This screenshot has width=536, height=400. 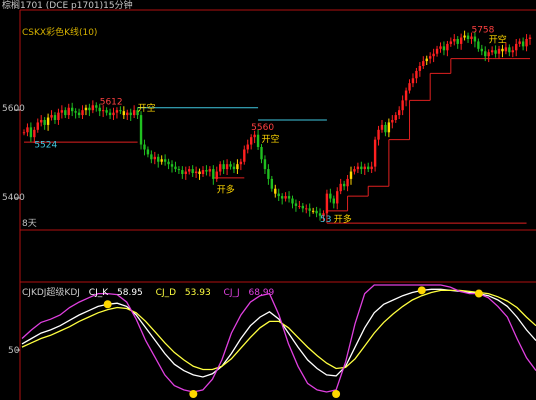 What do you see at coordinates (51, 293) in the screenshot?
I see `kdj-indicator-name: CJKDJ超级KDJ` at bounding box center [51, 293].